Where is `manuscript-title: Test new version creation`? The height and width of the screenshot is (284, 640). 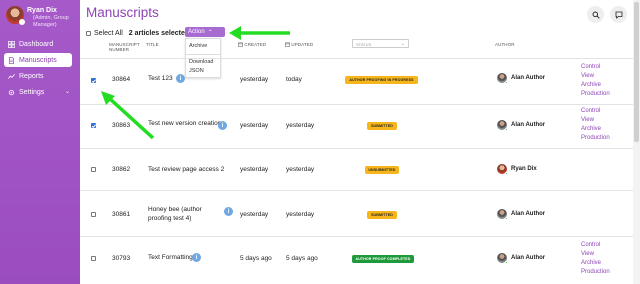 manuscript-title: Test new version creation is located at coordinates (184, 123).